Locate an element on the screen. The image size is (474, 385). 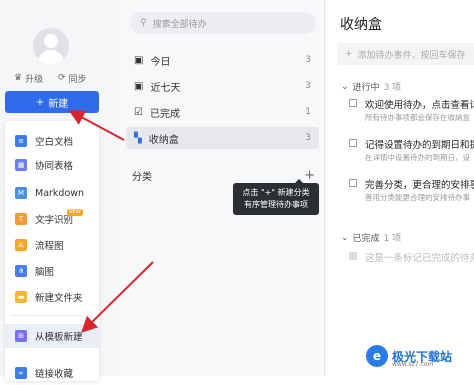
arrow-to-new-button is located at coordinates (96, 125).